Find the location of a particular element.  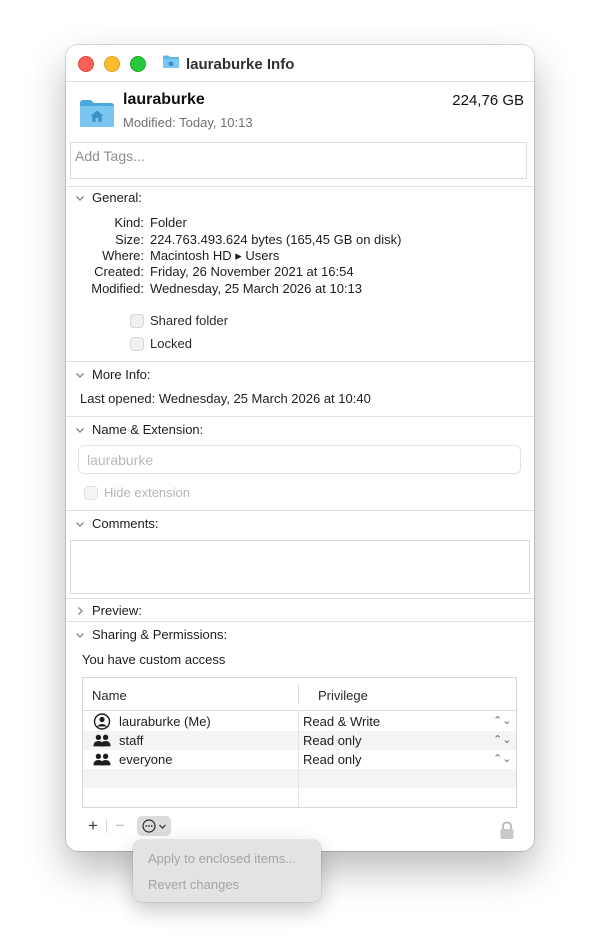

where-label: Where: is located at coordinates (123, 255).